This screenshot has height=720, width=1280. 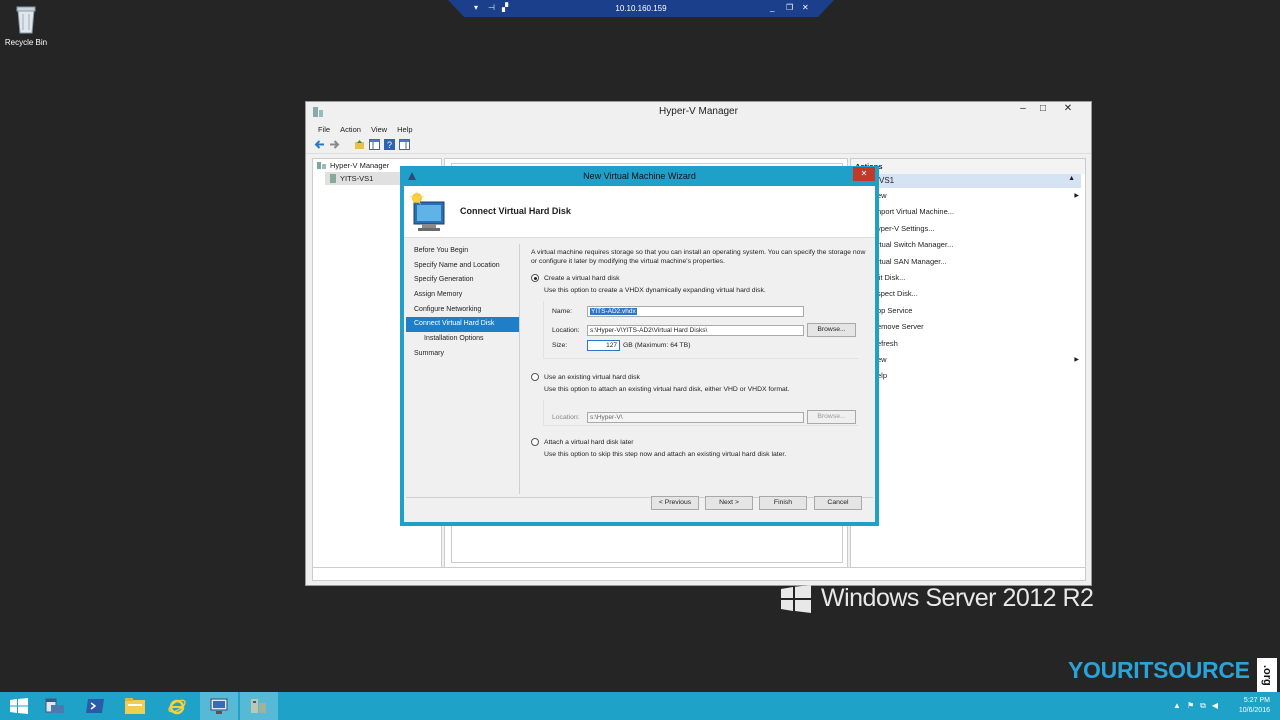 I want to click on back-icon, so click(x=319, y=144).